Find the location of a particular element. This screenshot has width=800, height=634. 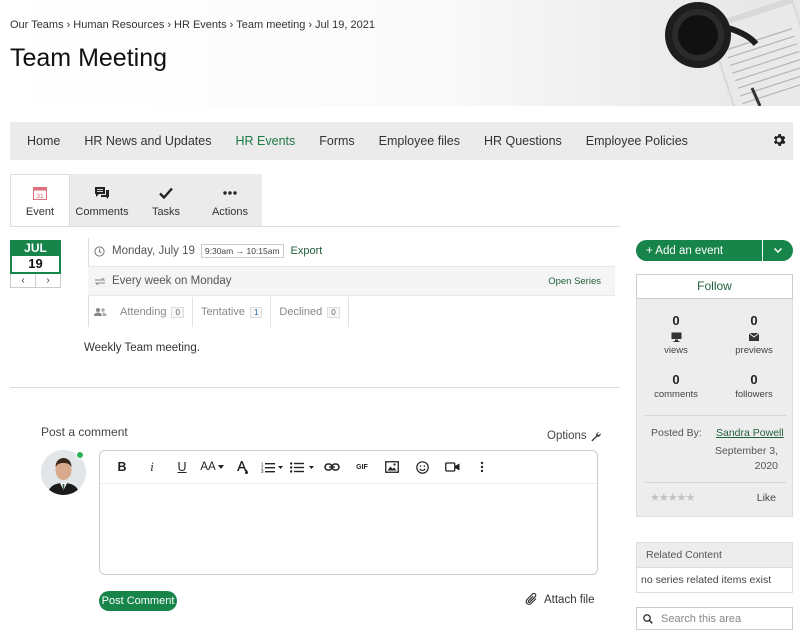

post-comment-button: Post Comment is located at coordinates (138, 601).